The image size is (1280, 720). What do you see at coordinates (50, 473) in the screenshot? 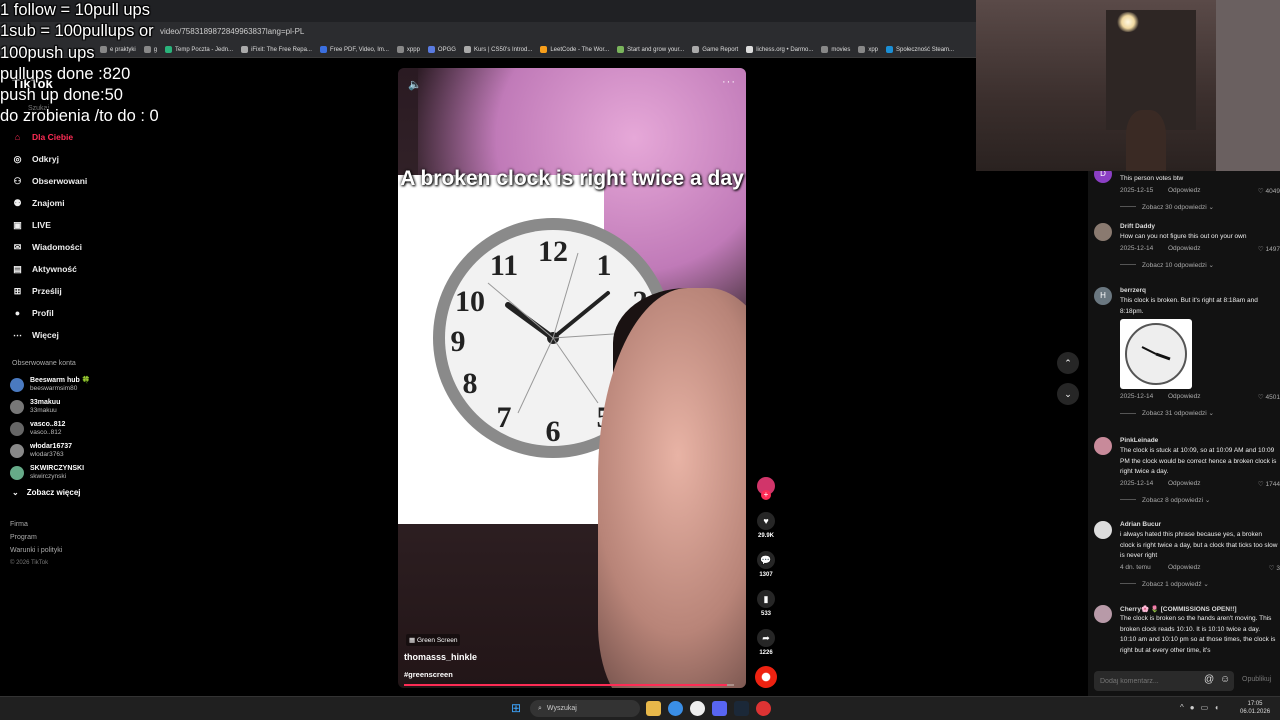
I see `followed-account: SKWIRCZYNSKI skwirczynski` at bounding box center [50, 473].